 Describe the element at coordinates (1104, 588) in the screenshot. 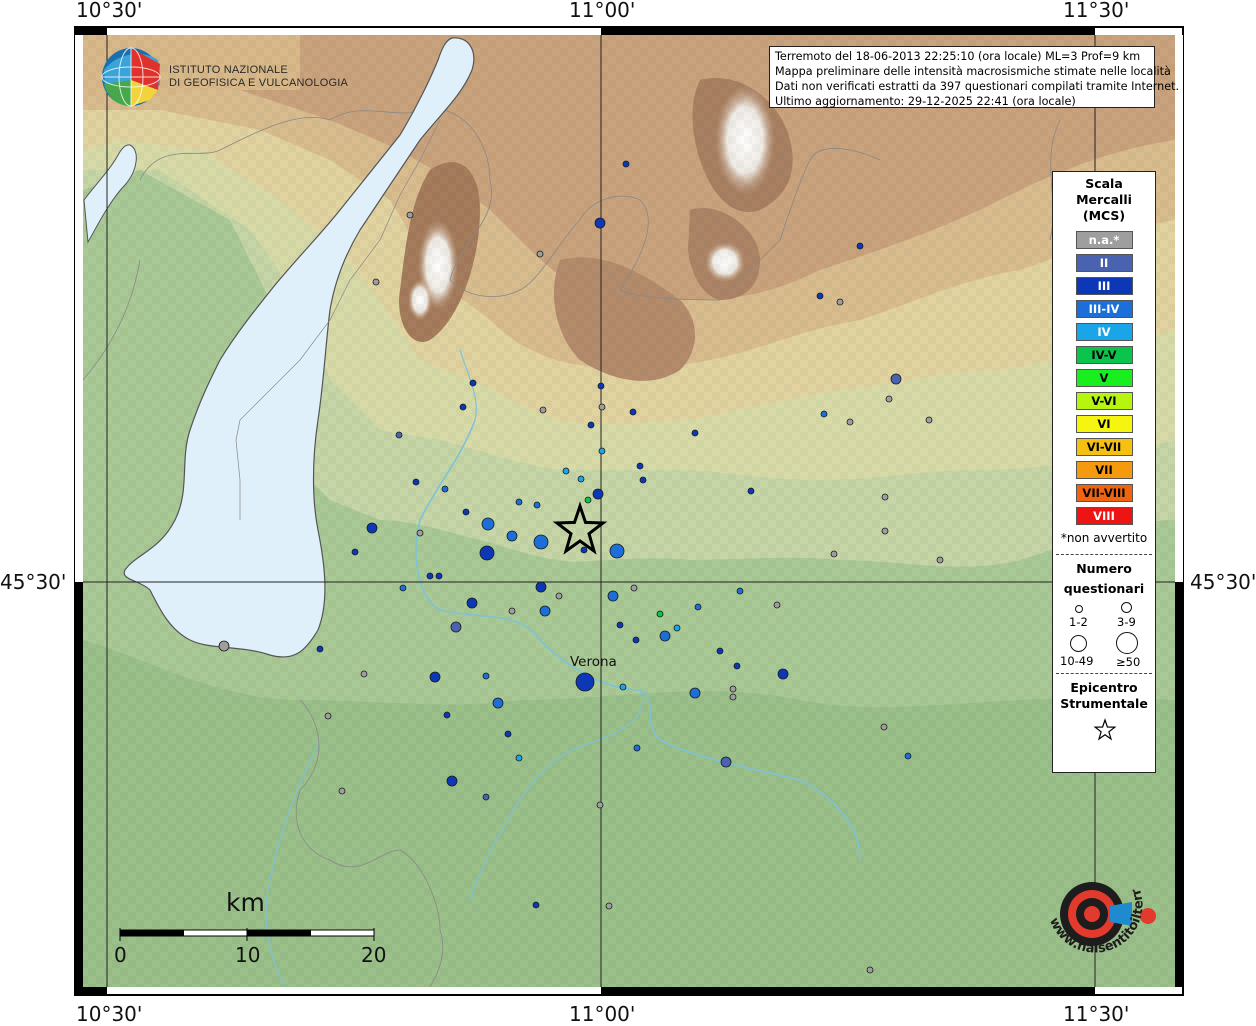

I see `count-title-line-2: questionari` at that location.